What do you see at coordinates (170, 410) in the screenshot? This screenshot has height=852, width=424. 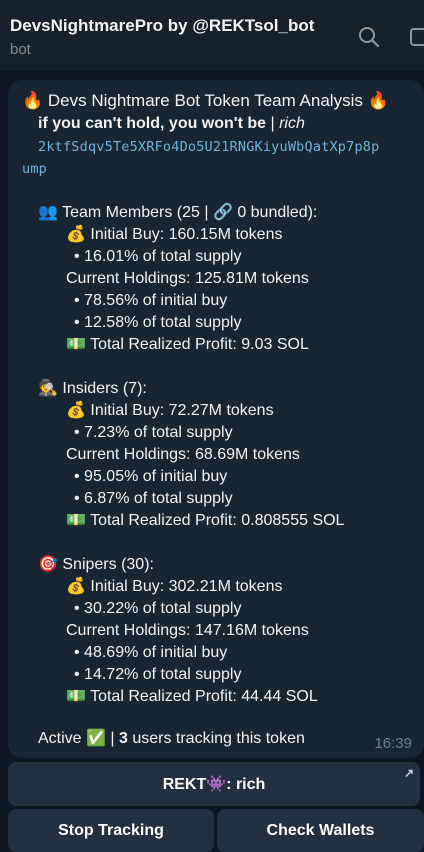 I see `insiders-initial-buy: 💰 Initial Buy: 72.27M tokens` at bounding box center [170, 410].